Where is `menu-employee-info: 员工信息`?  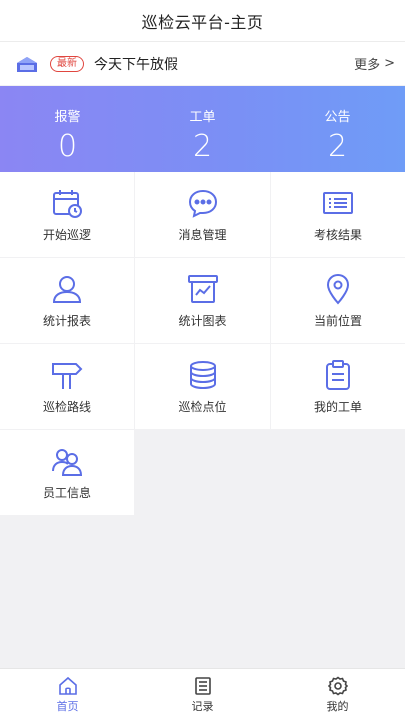 menu-employee-info: 员工信息 is located at coordinates (67, 472).